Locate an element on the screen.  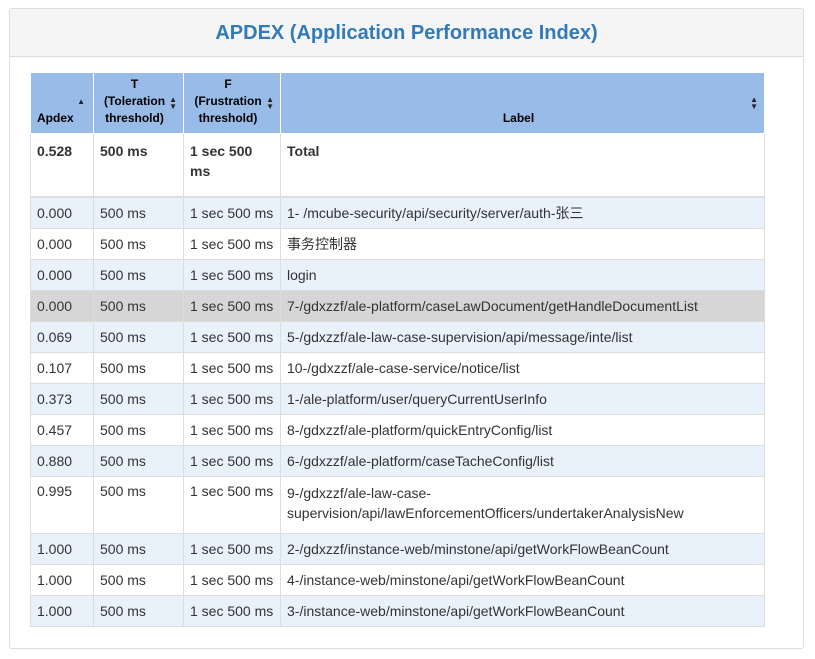
cell-label: 10-/gdxzzf/ale-case-service/notice/list is located at coordinates (522, 368).